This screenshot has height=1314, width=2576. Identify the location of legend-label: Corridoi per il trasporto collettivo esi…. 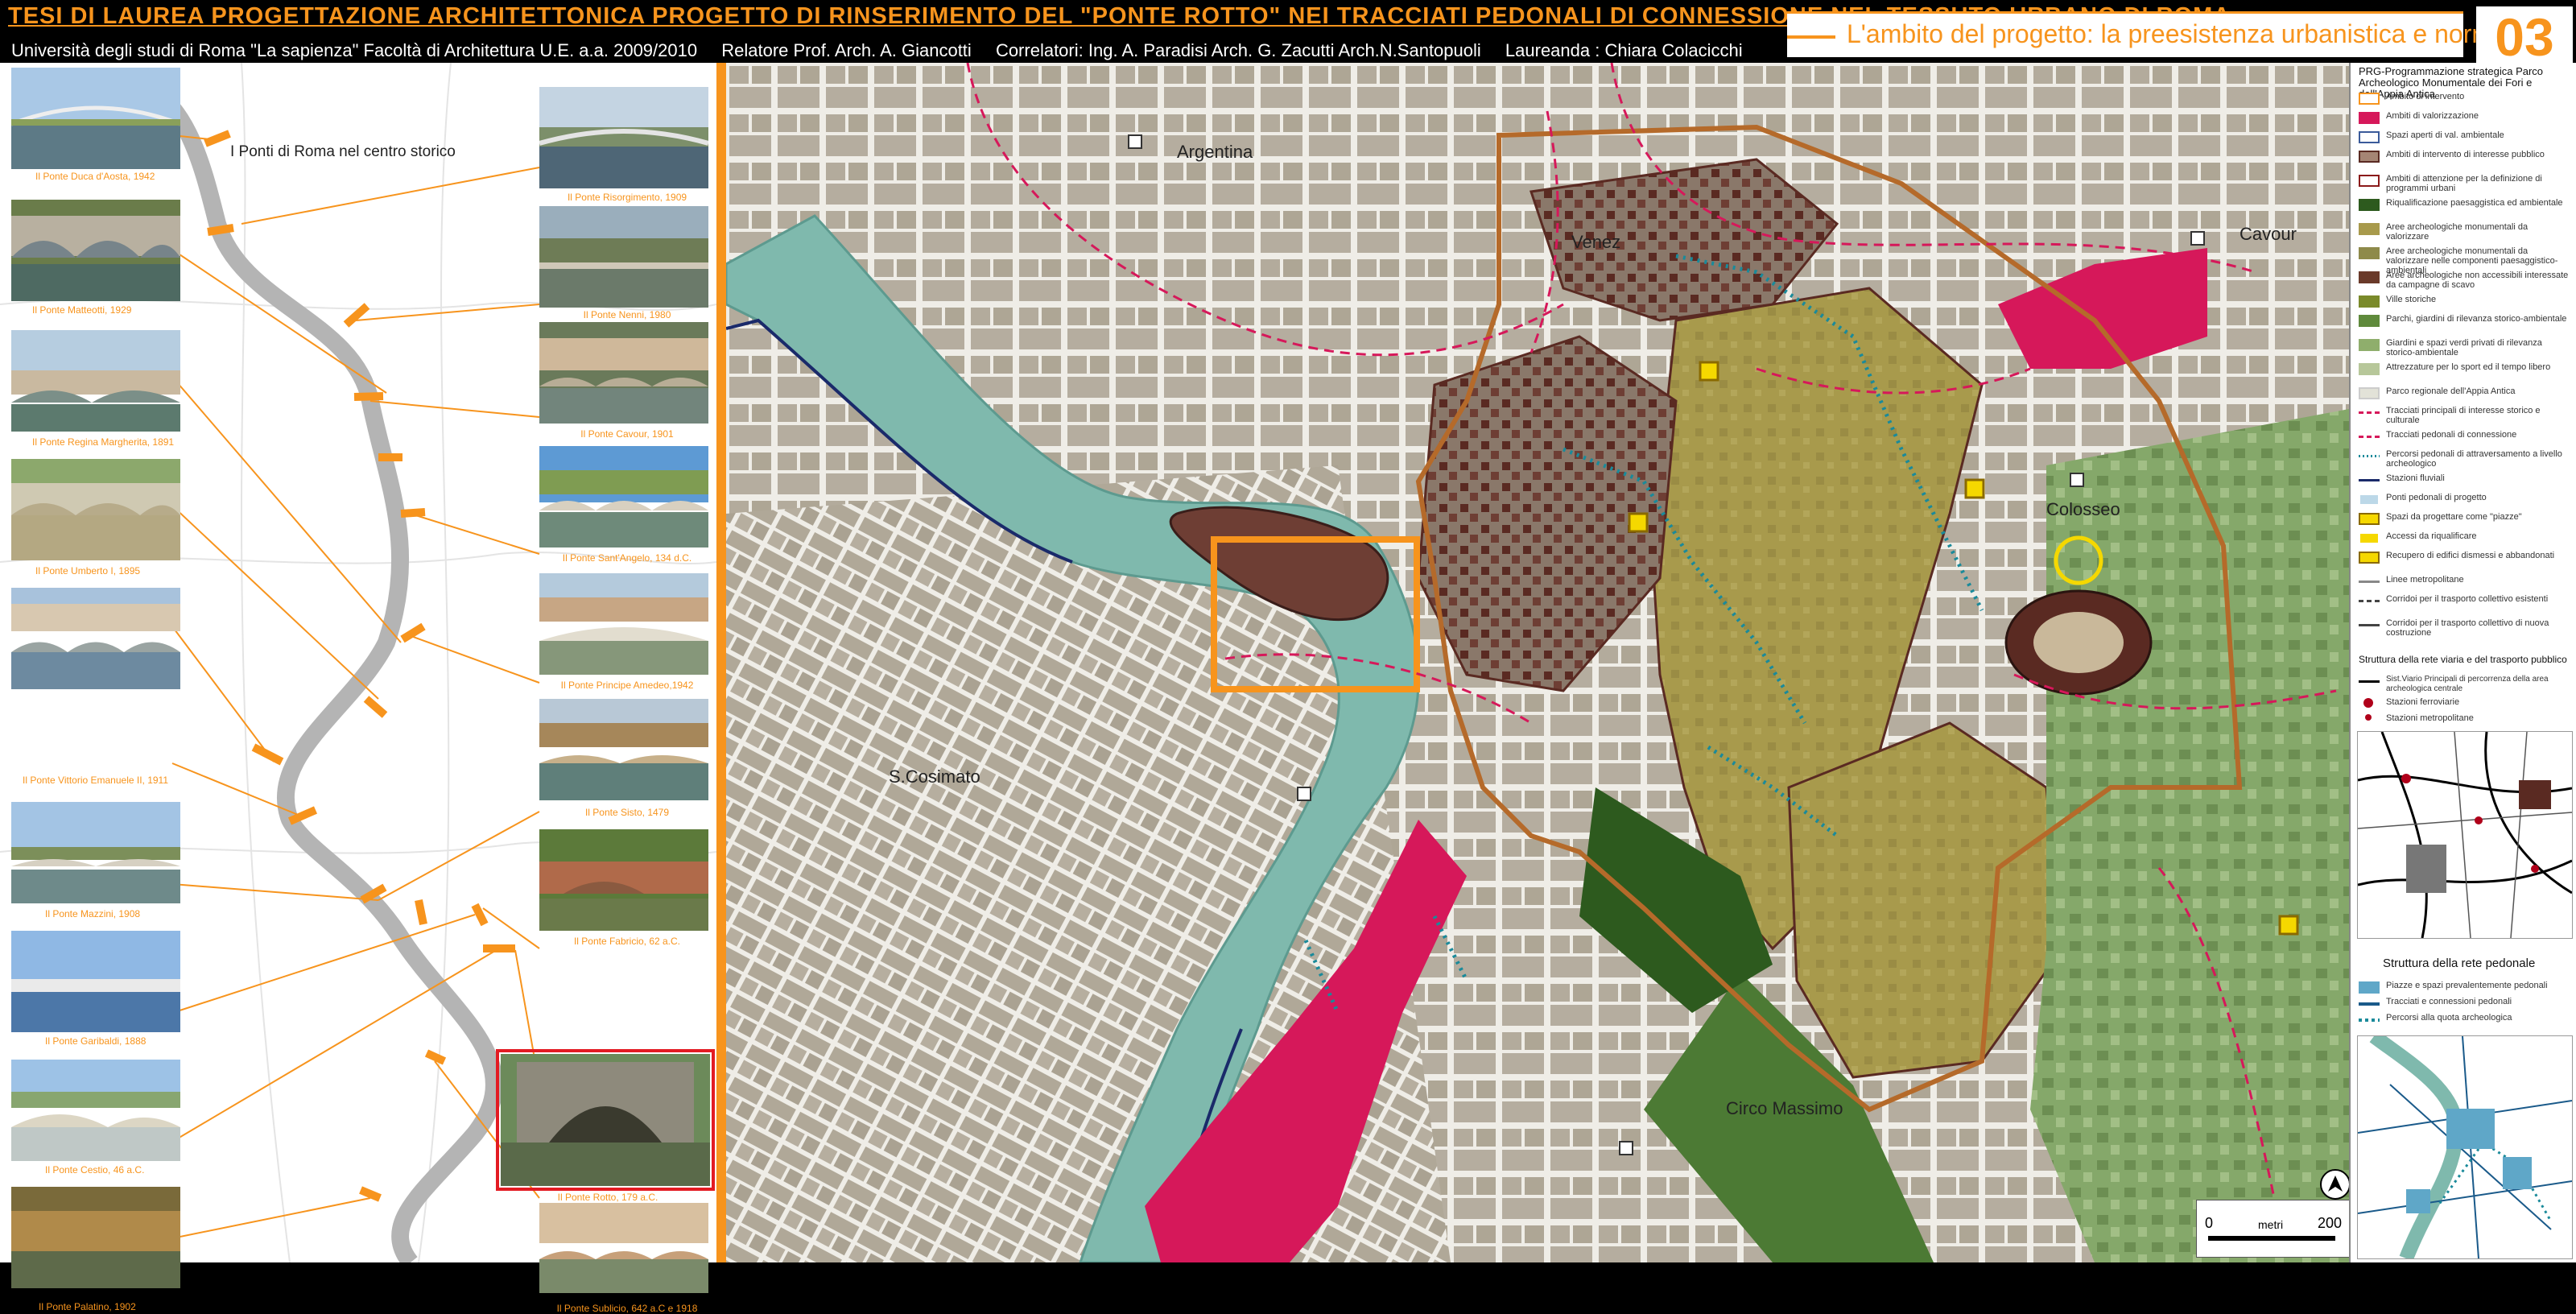
(2467, 599).